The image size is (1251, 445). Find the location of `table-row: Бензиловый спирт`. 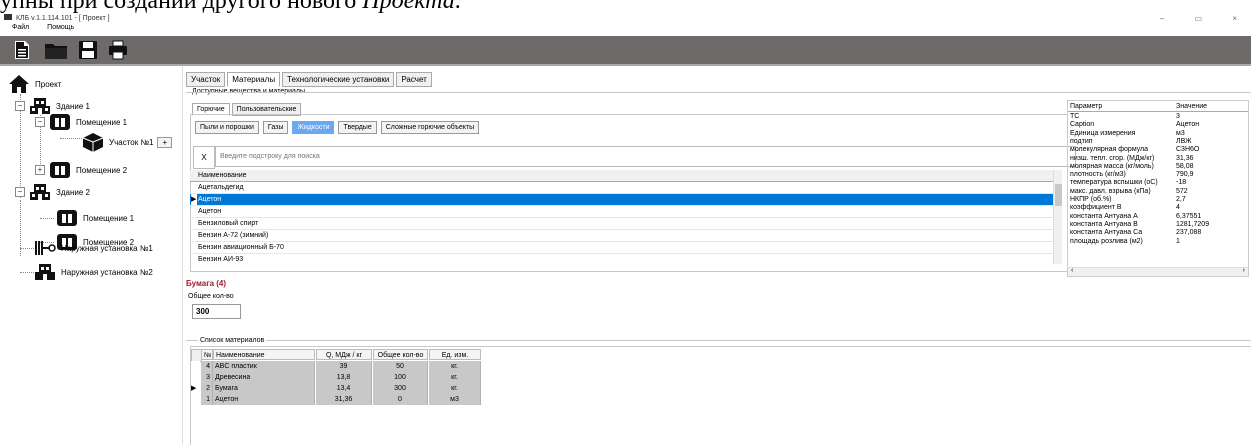

table-row: Бензиловый спирт is located at coordinates (626, 224).